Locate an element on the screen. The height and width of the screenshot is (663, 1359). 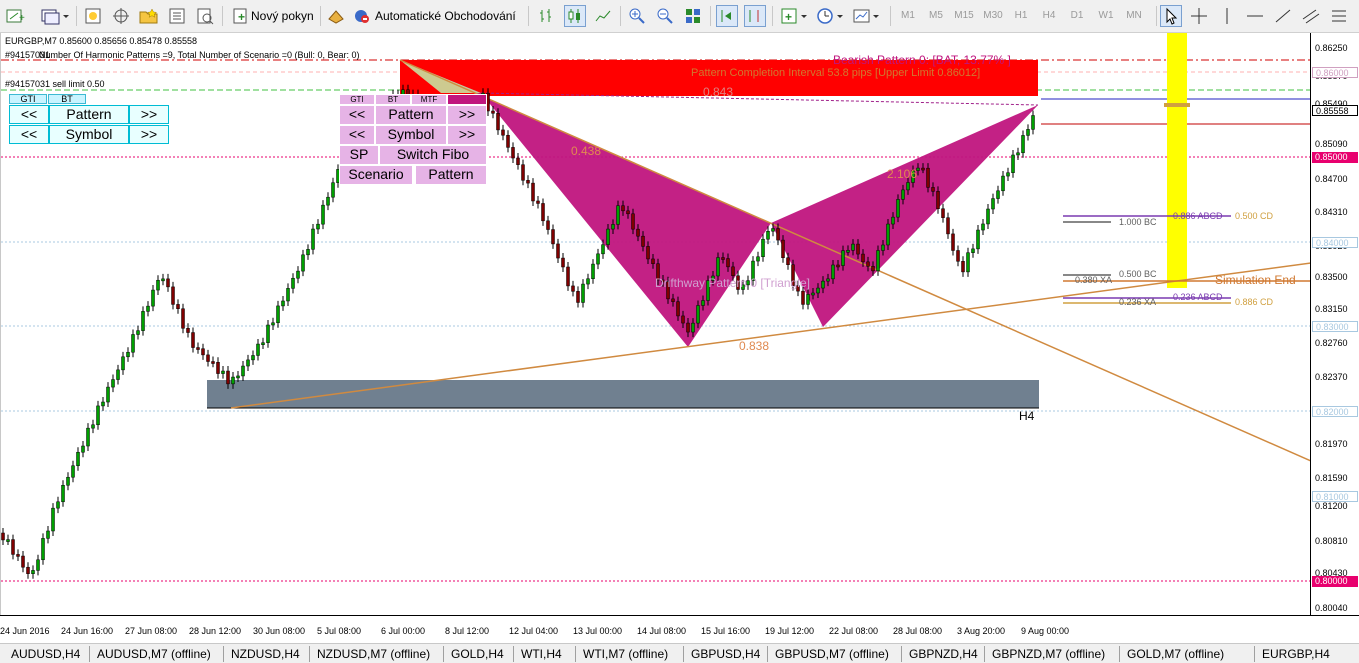
new-order-button: Nový pokyn is located at coordinates (282, 16).